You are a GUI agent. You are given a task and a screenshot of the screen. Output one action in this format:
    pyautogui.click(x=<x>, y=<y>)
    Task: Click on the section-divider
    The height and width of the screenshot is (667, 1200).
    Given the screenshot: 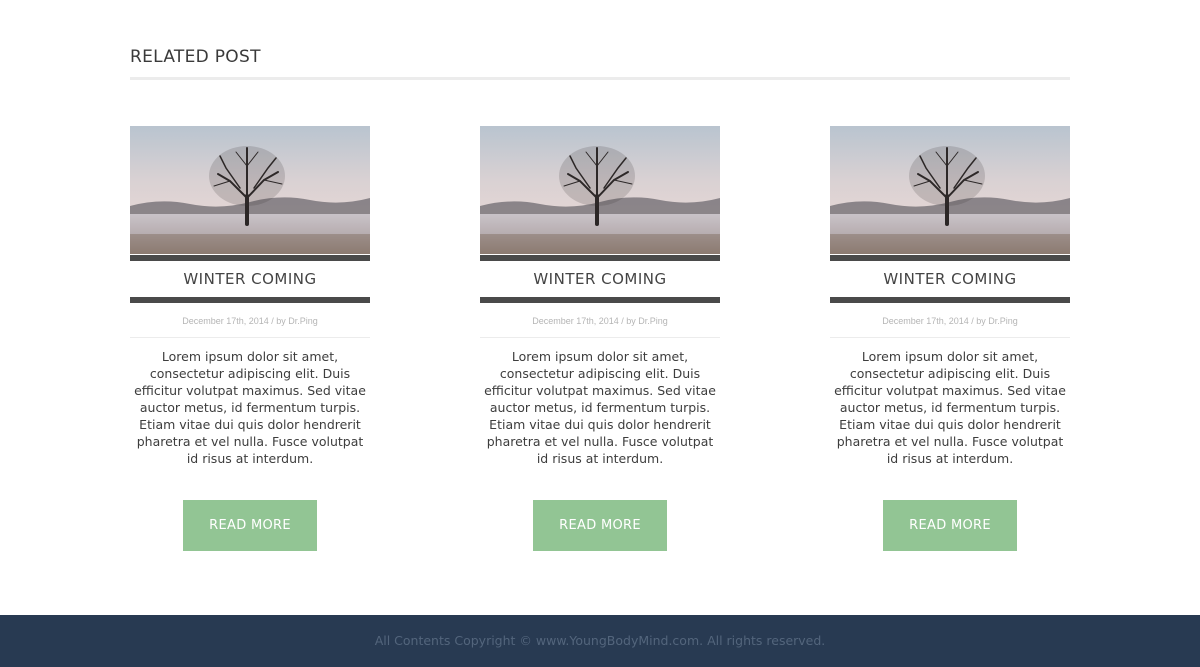 What is the action you would take?
    pyautogui.click(x=600, y=78)
    